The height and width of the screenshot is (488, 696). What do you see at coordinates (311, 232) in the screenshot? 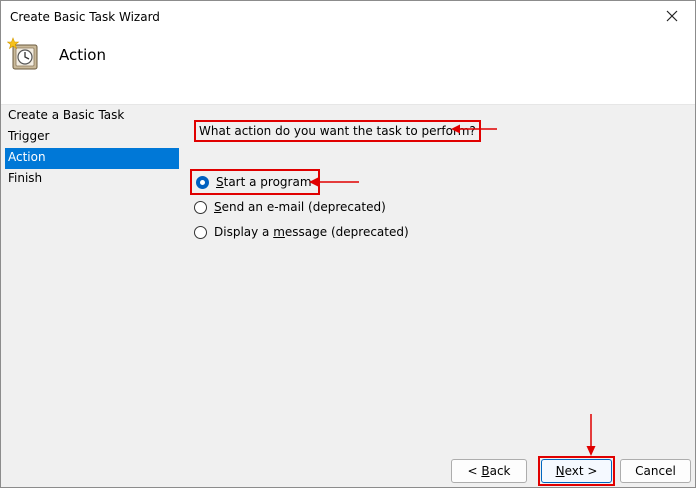
I see `radio-label-display-message: Display a message (deprecated)` at bounding box center [311, 232].